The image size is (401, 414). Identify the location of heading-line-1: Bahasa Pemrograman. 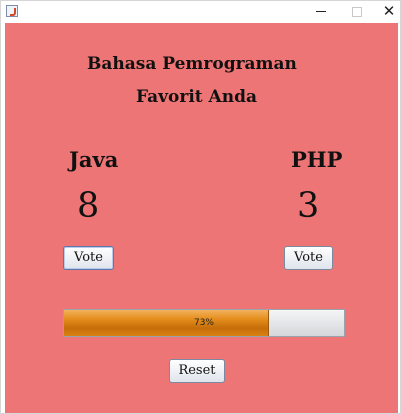
(192, 64).